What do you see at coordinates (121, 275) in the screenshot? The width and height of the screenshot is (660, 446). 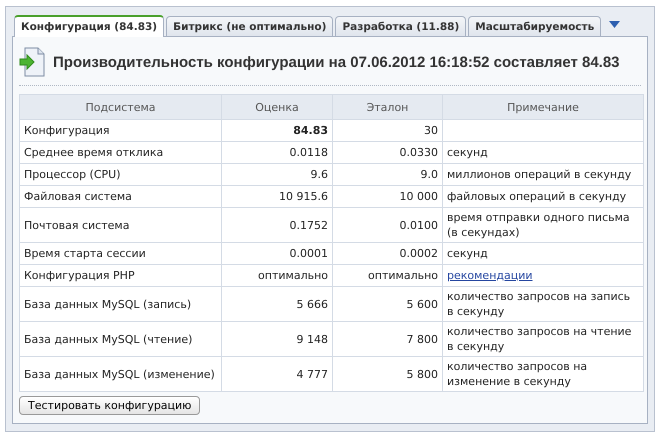 I see `table-cell: Конфигурация PHP` at bounding box center [121, 275].